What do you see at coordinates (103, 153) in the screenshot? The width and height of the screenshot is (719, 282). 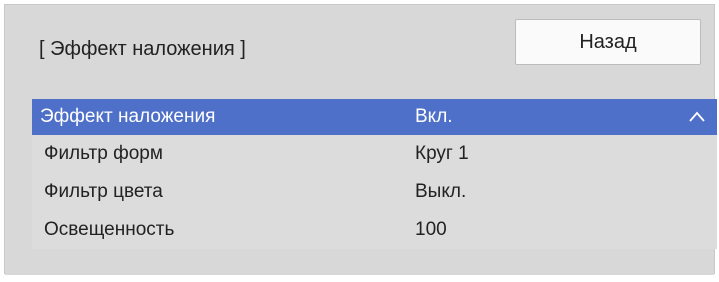 I see `menu-item-label: Фильтр форм` at bounding box center [103, 153].